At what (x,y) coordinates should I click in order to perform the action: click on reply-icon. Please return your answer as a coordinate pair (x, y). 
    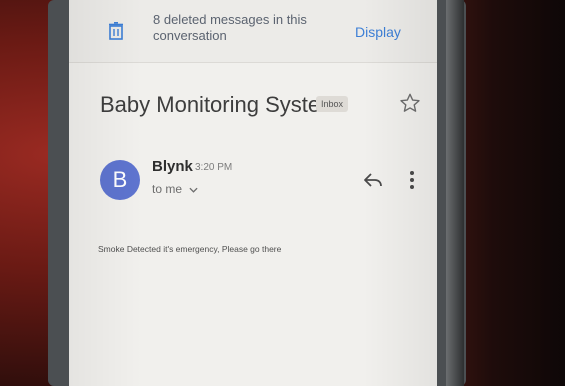
    Looking at the image, I should click on (373, 180).